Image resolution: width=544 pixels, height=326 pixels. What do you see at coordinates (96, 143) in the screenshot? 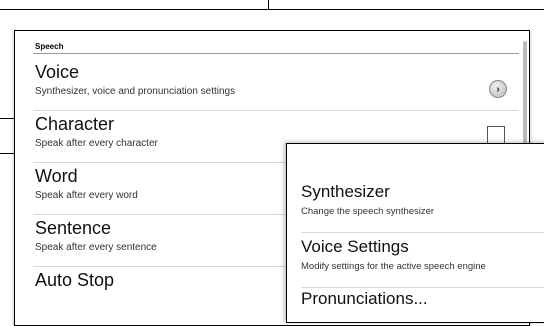
I see `pref-summary: Speak after every character` at bounding box center [96, 143].